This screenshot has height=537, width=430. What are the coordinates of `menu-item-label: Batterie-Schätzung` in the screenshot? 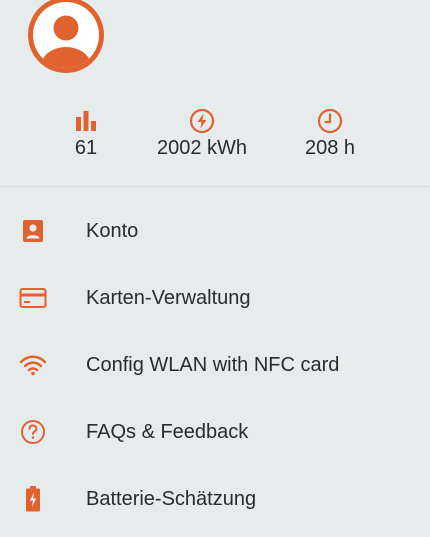 It's located at (171, 498).